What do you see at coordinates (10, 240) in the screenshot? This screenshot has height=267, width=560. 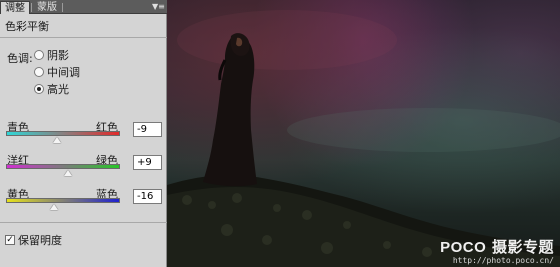 I see `checkmark-icon: ✓` at bounding box center [10, 240].